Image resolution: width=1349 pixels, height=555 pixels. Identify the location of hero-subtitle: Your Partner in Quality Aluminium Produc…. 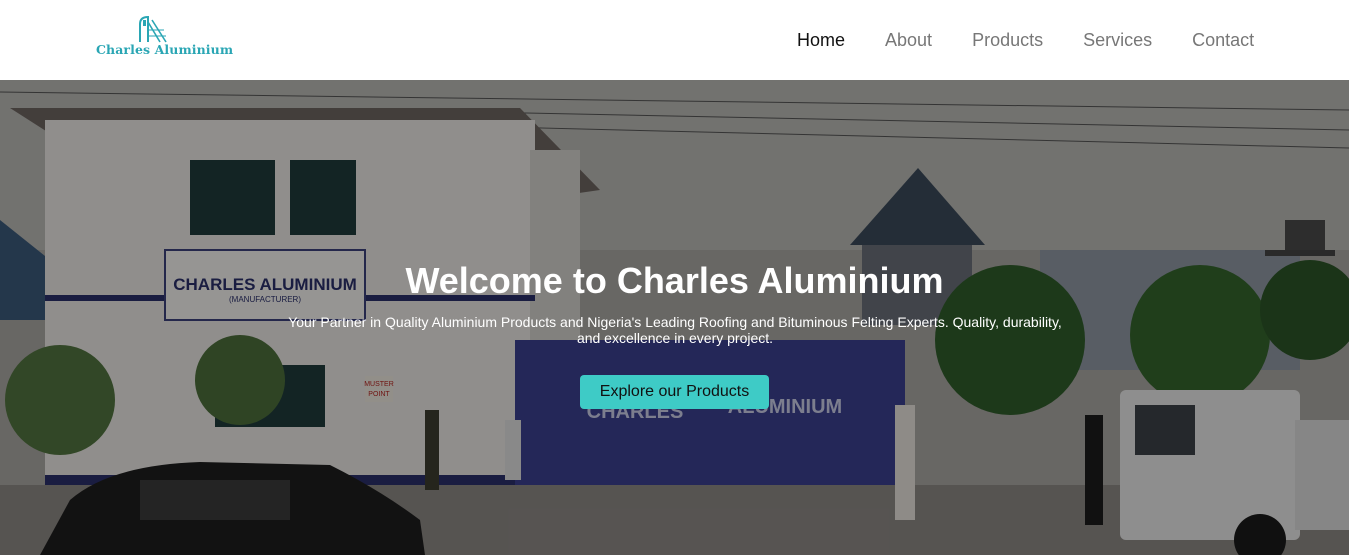
(675, 330).